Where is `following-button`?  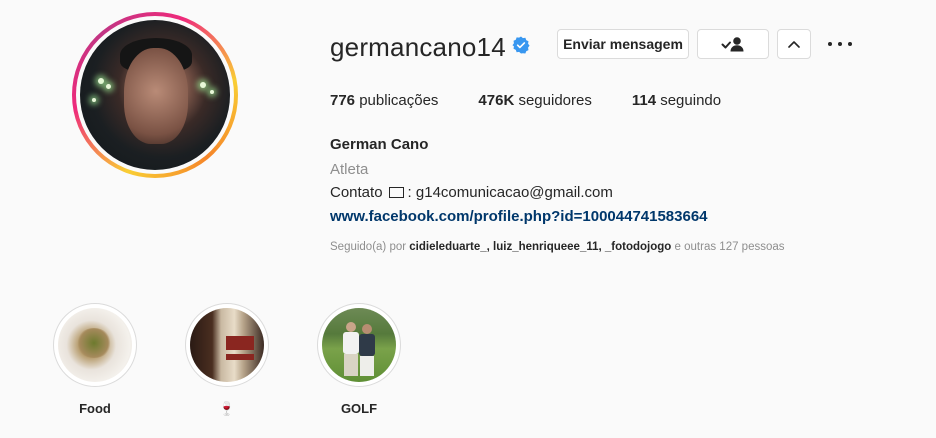
following-button is located at coordinates (733, 44).